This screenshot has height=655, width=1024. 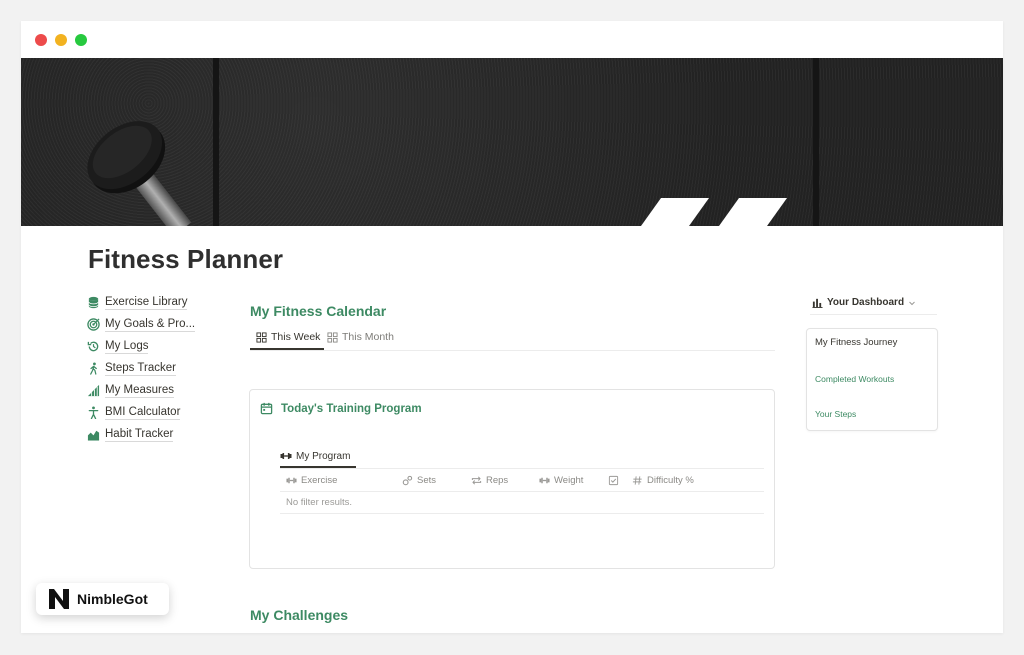 What do you see at coordinates (266, 408) in the screenshot?
I see `calendar-icon` at bounding box center [266, 408].